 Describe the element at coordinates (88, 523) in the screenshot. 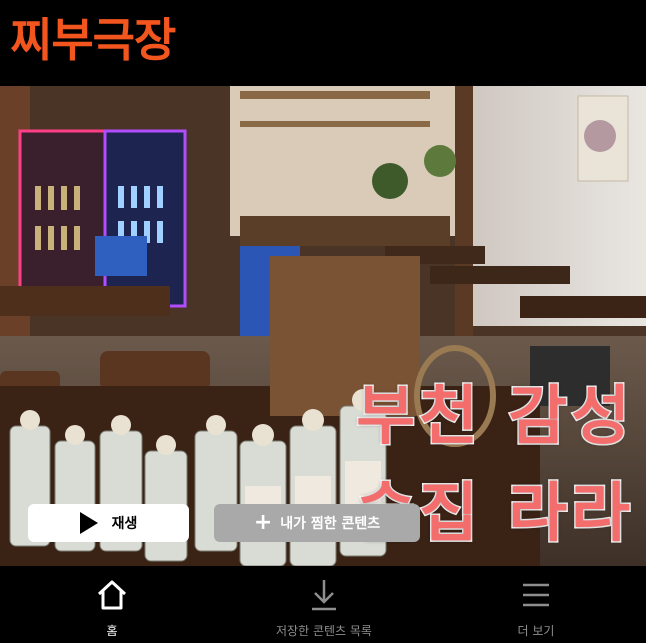

I see `play-icon` at that location.